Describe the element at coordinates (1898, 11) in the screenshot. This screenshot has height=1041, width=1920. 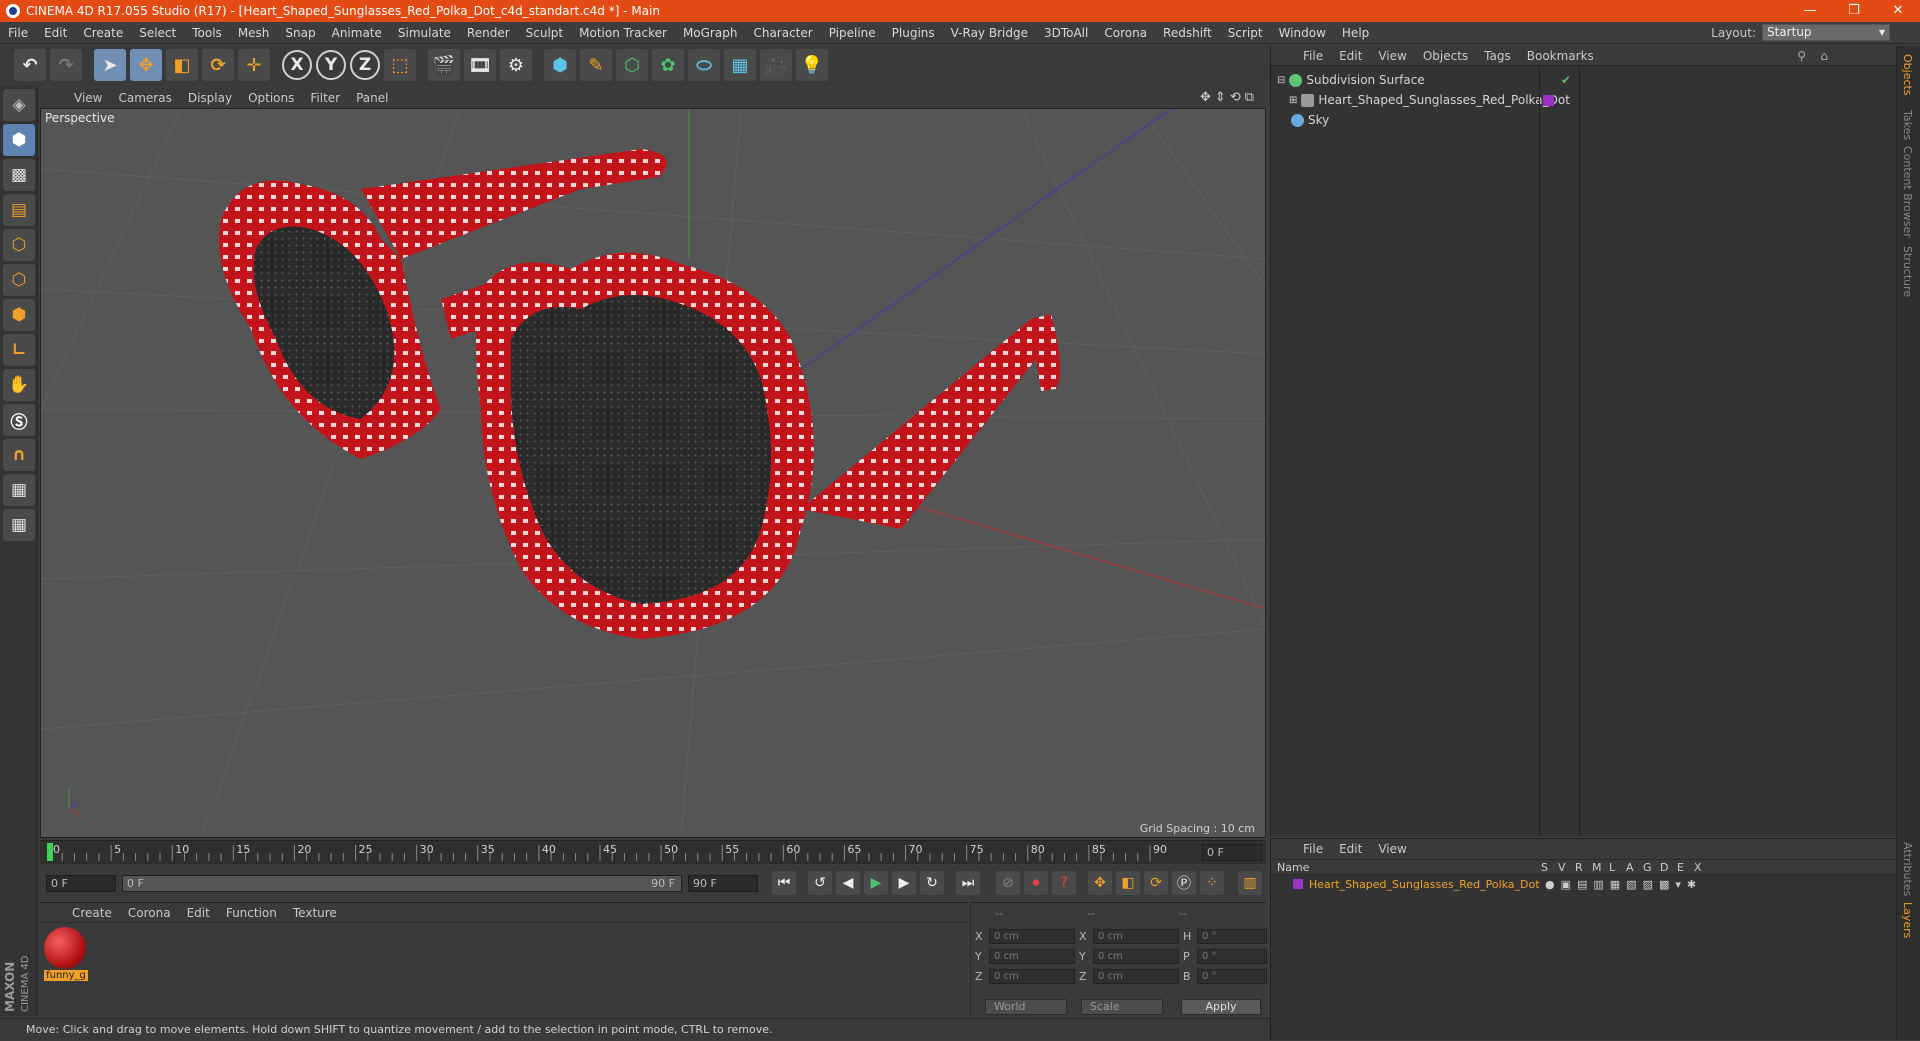
I see `close-button: ✕` at that location.